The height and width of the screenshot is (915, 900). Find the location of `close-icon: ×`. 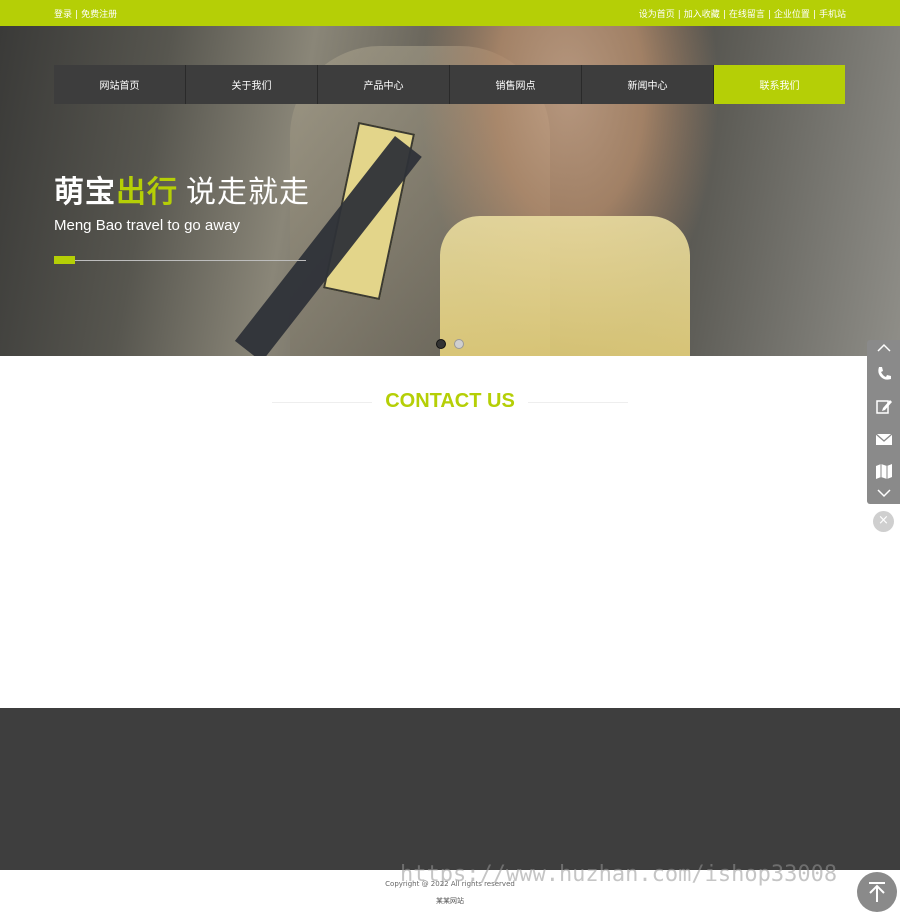

close-icon: × is located at coordinates (883, 521).